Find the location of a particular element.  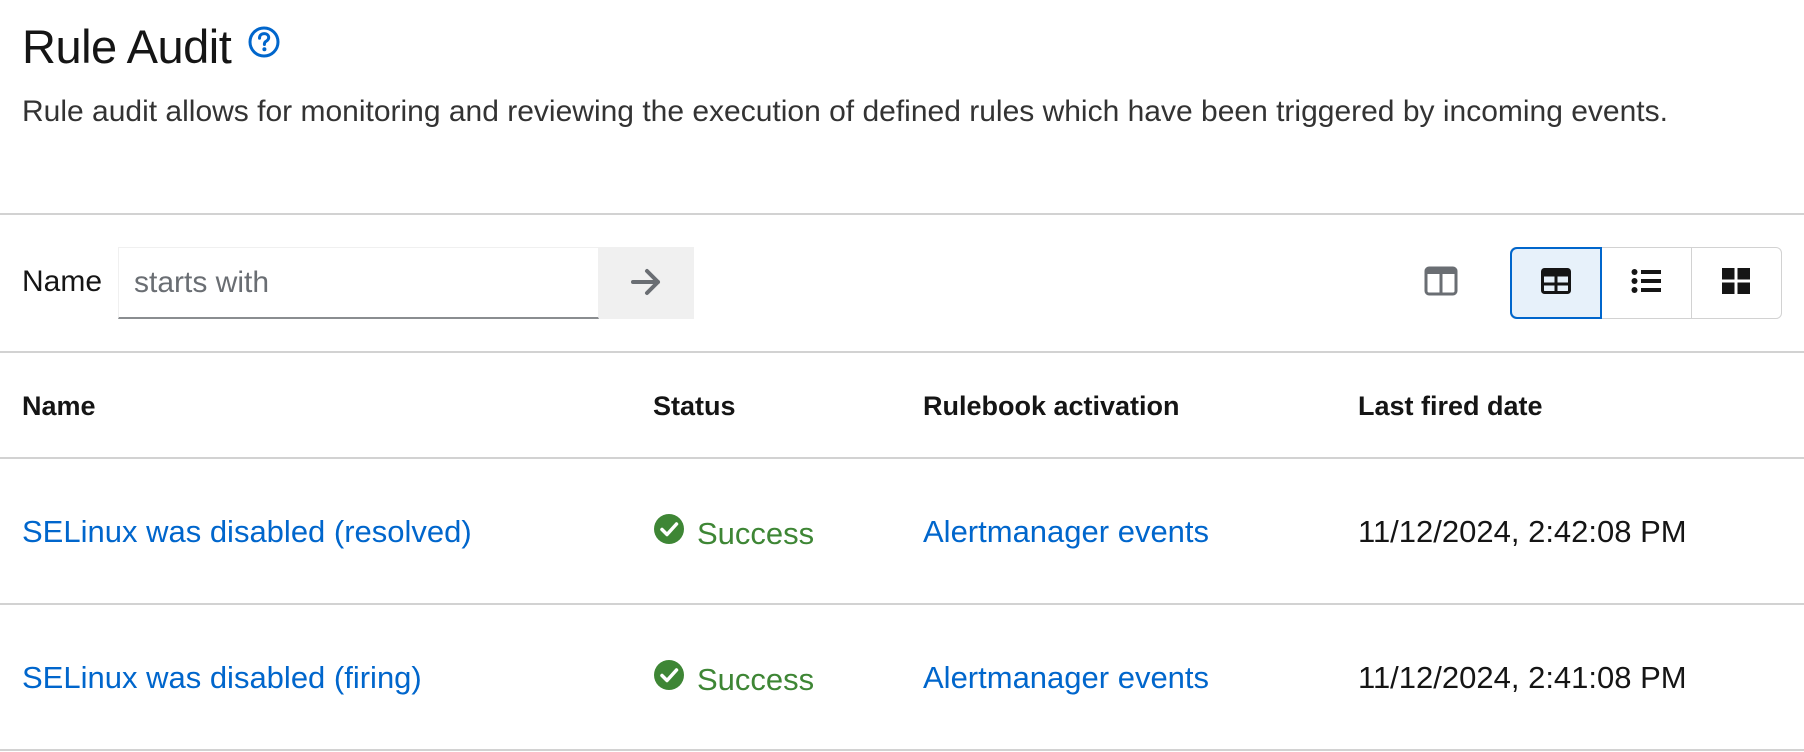

arrow-right-icon is located at coordinates (647, 283).